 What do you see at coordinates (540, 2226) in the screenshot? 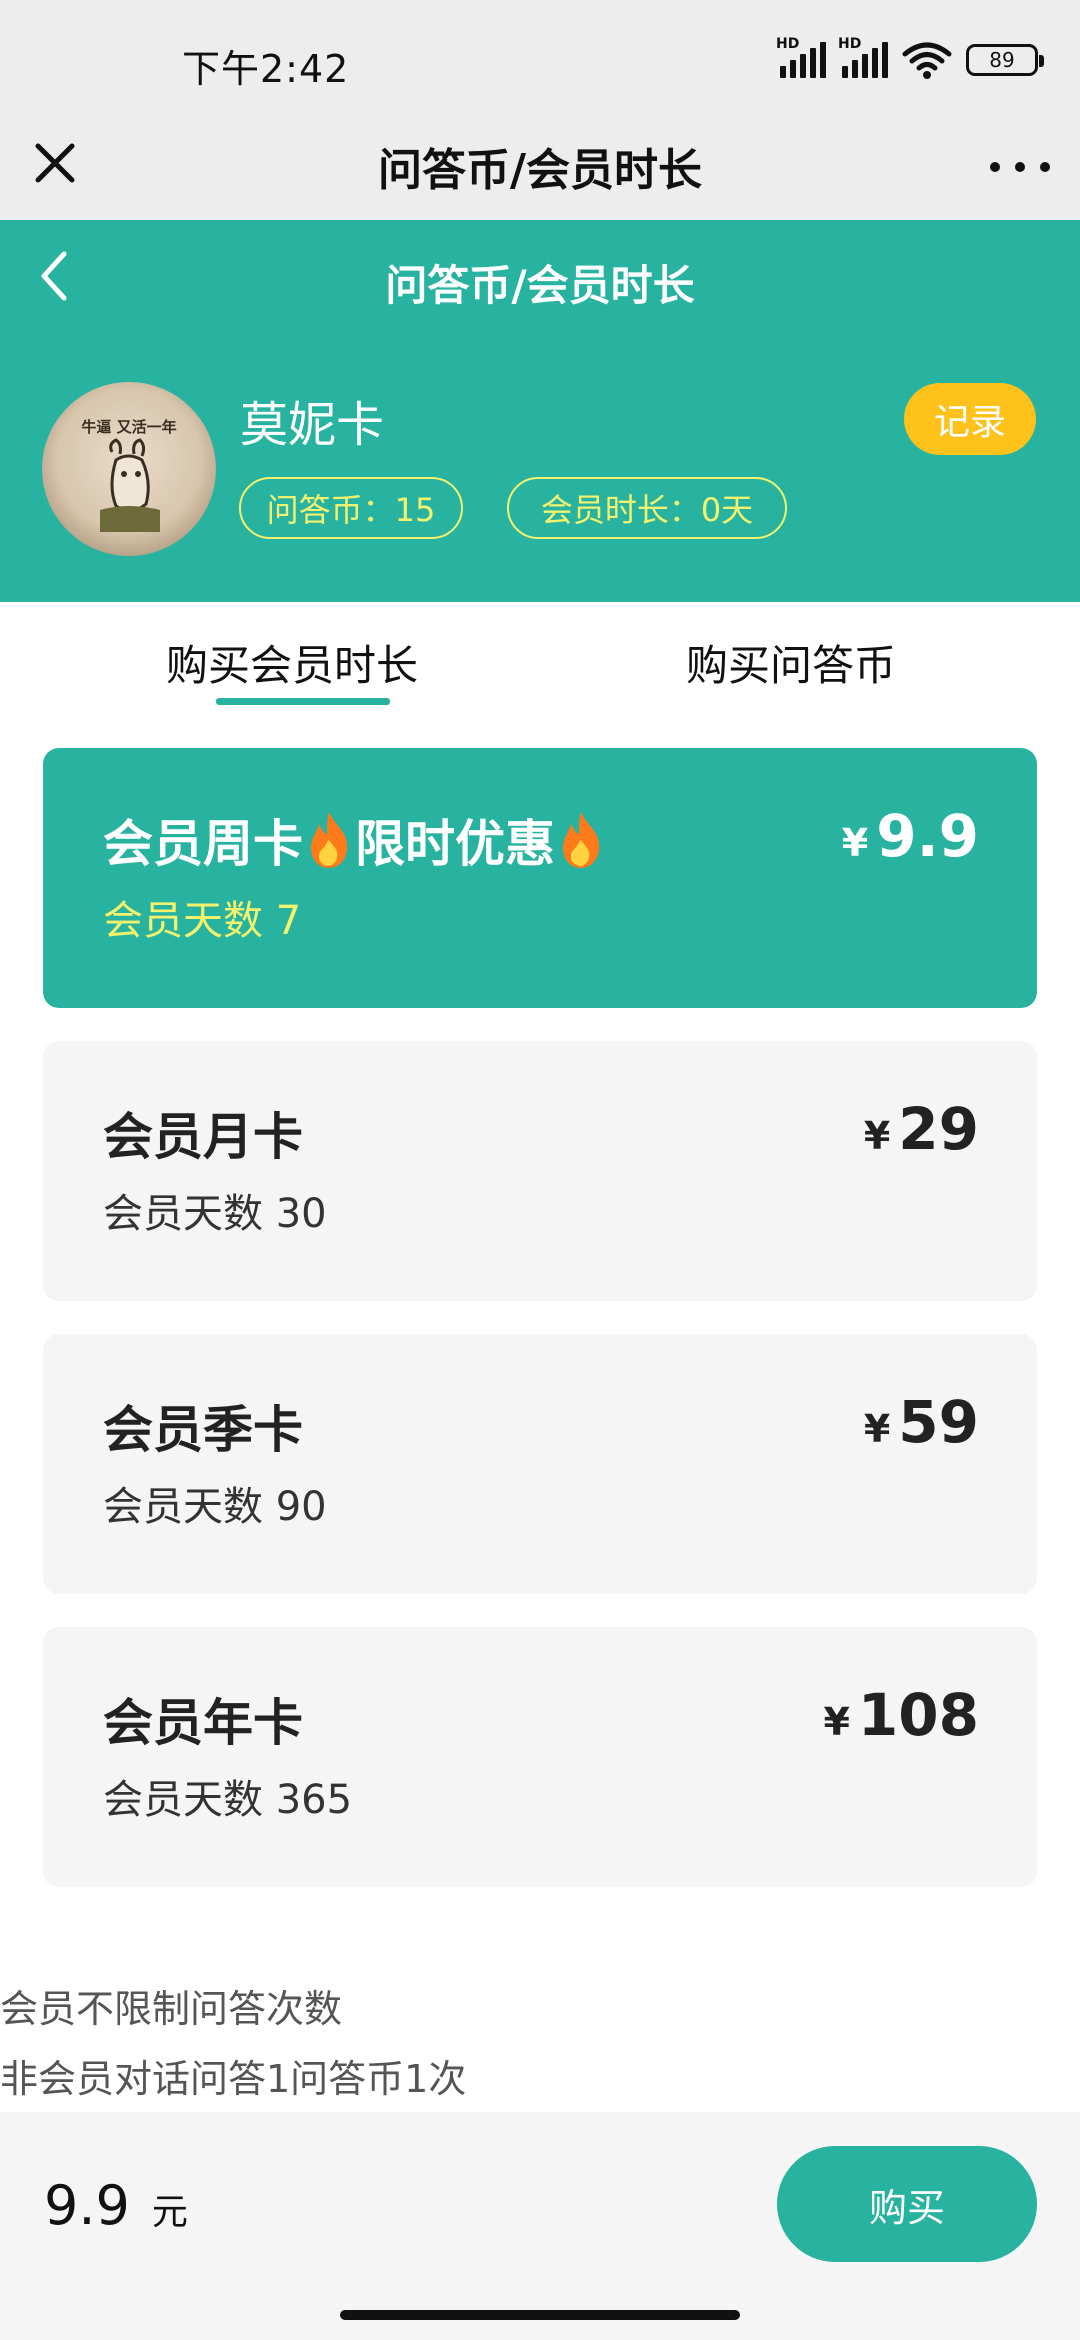
I see `checkout-bar: 9.9 元 购买` at bounding box center [540, 2226].